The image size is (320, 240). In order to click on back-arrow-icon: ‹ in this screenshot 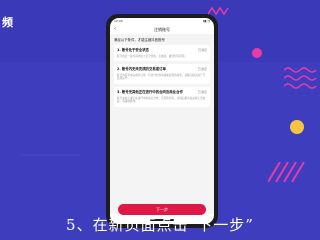, I will do `click(115, 29)`.